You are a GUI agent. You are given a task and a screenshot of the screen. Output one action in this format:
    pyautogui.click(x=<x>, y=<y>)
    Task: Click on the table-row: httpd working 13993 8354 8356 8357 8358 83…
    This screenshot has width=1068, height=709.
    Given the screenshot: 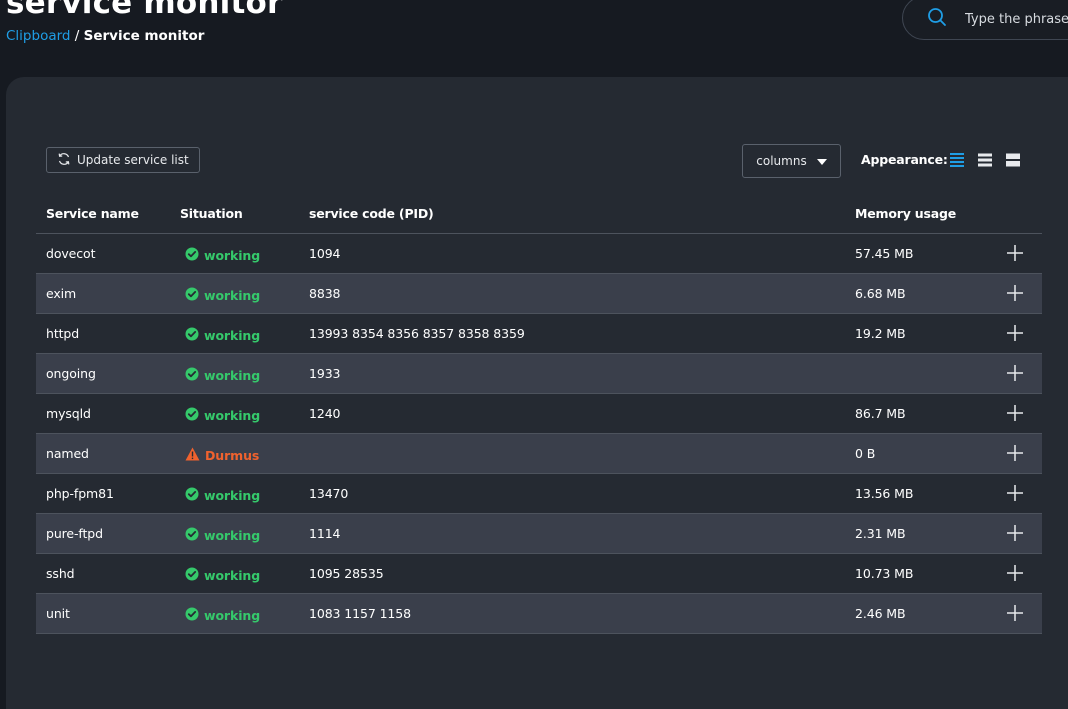 What is the action you would take?
    pyautogui.click(x=539, y=334)
    